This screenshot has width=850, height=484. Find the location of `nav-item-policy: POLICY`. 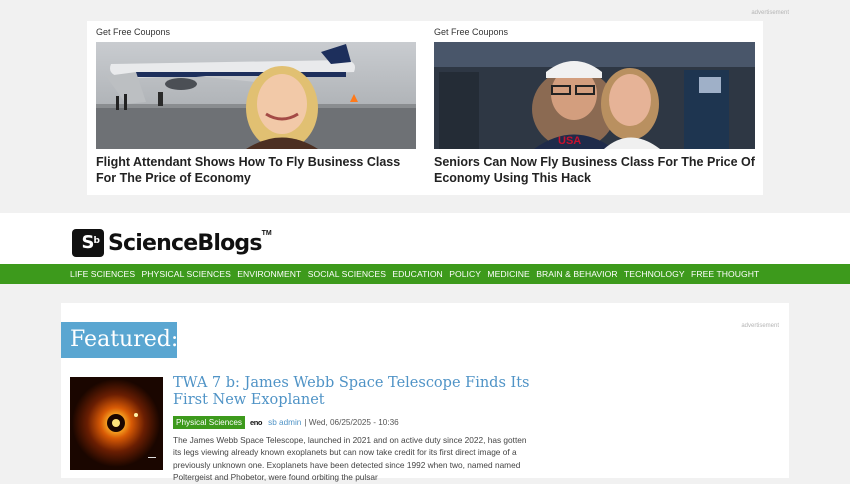

nav-item-policy: POLICY is located at coordinates (465, 274).